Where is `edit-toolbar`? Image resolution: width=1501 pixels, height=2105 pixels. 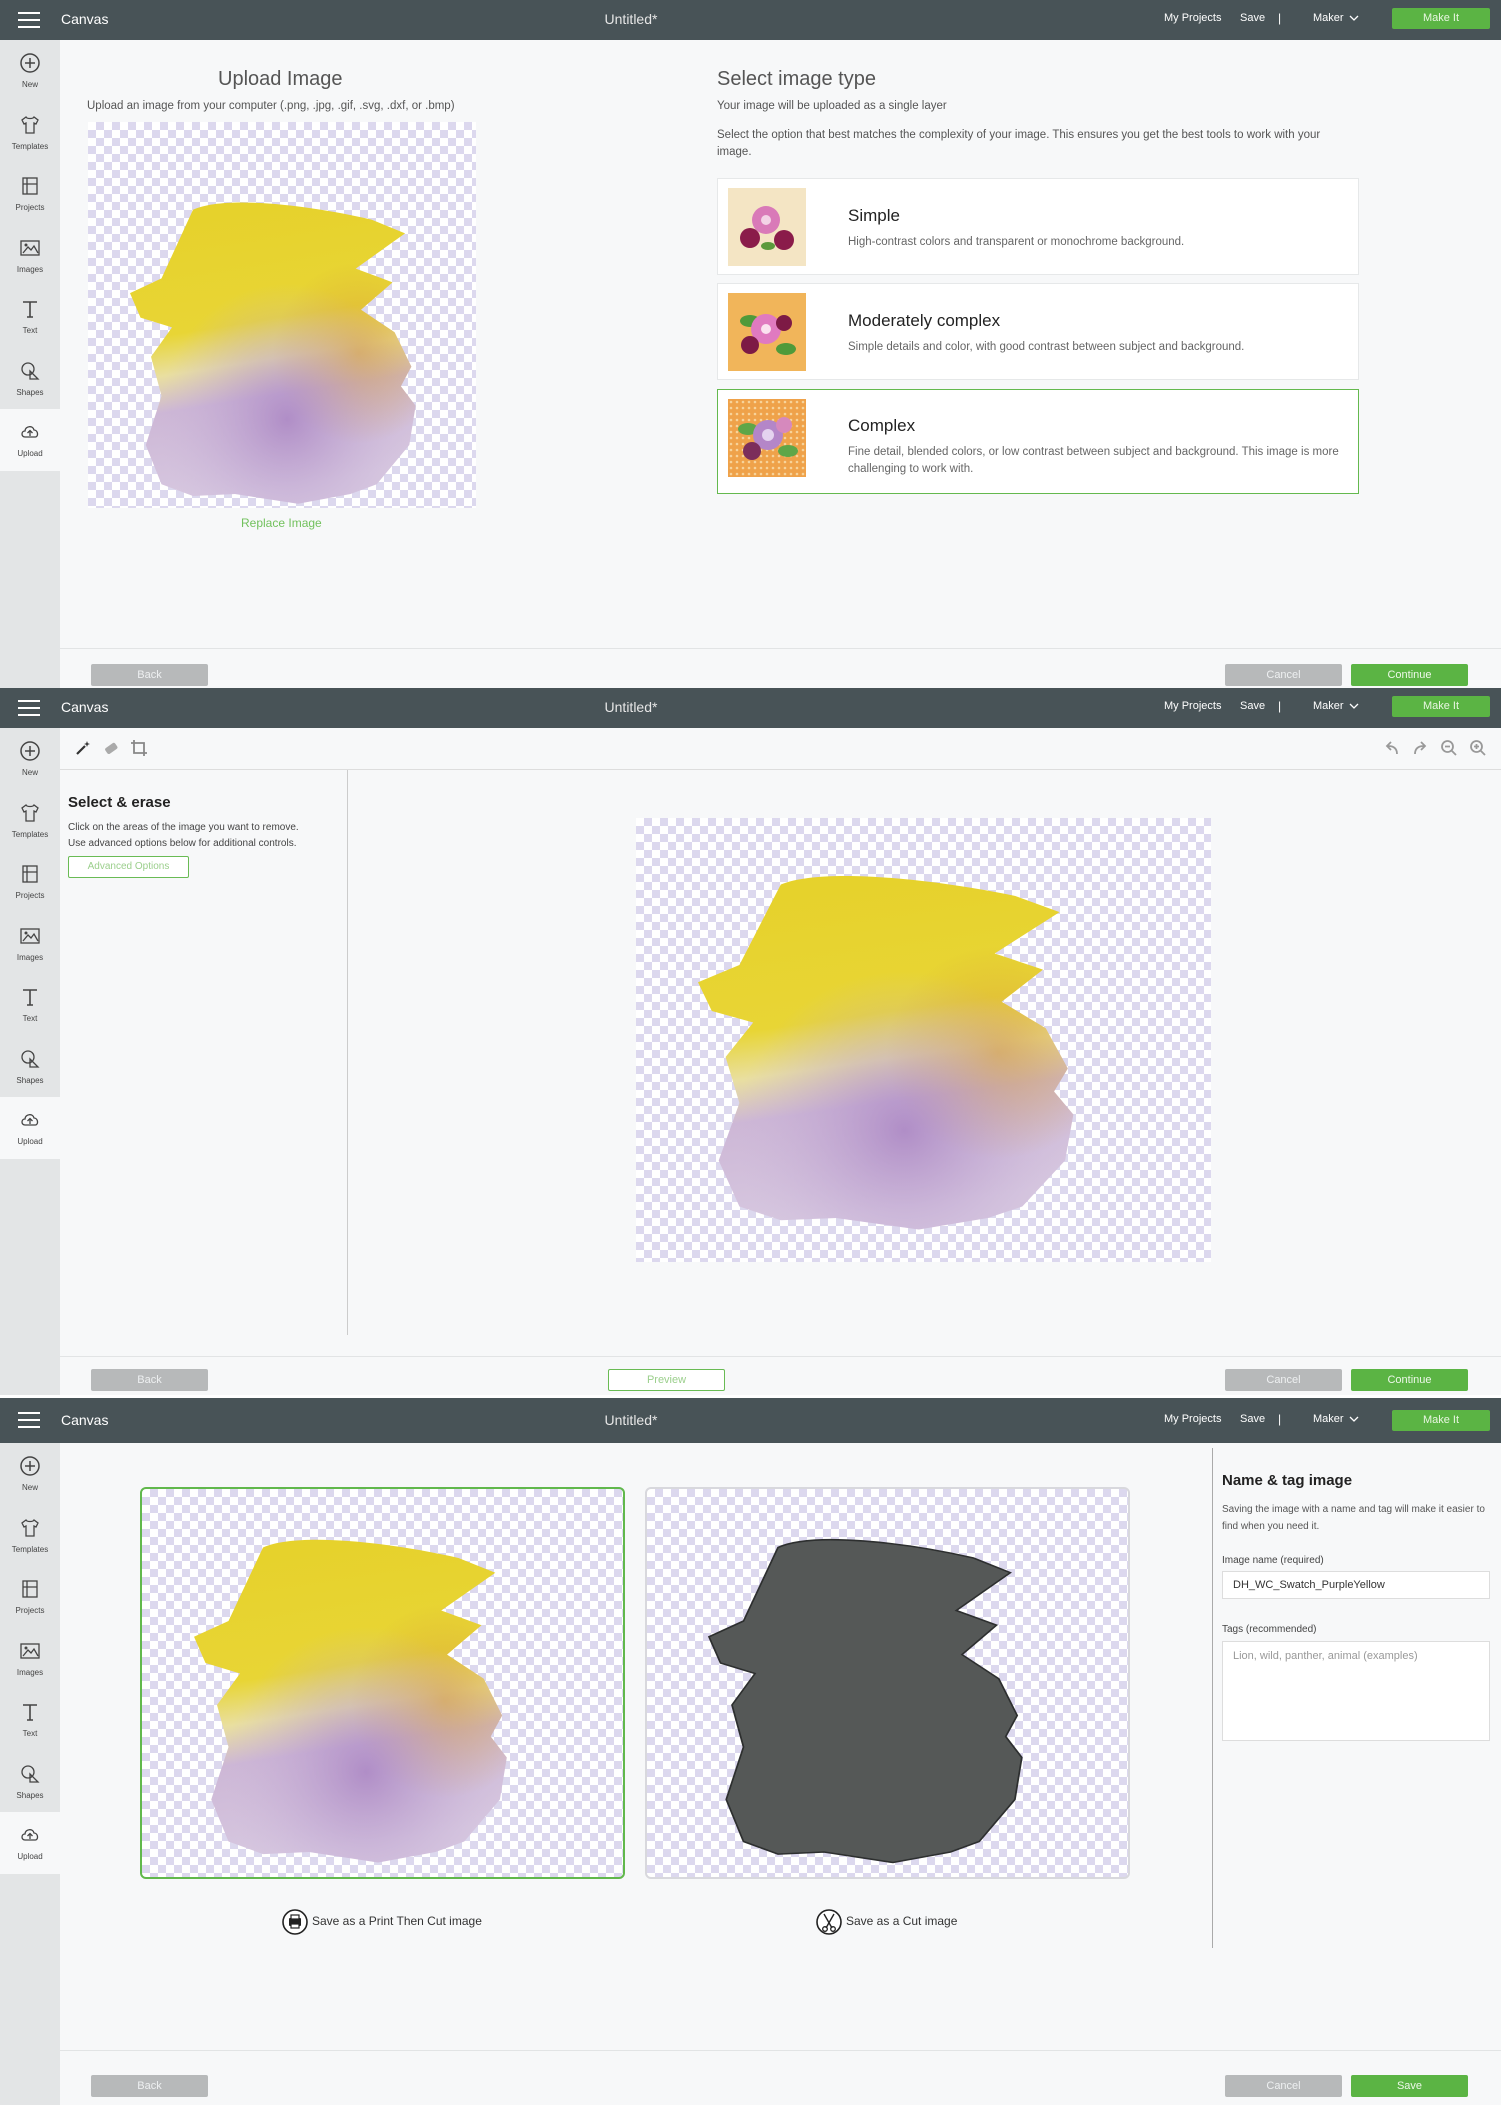 edit-toolbar is located at coordinates (780, 749).